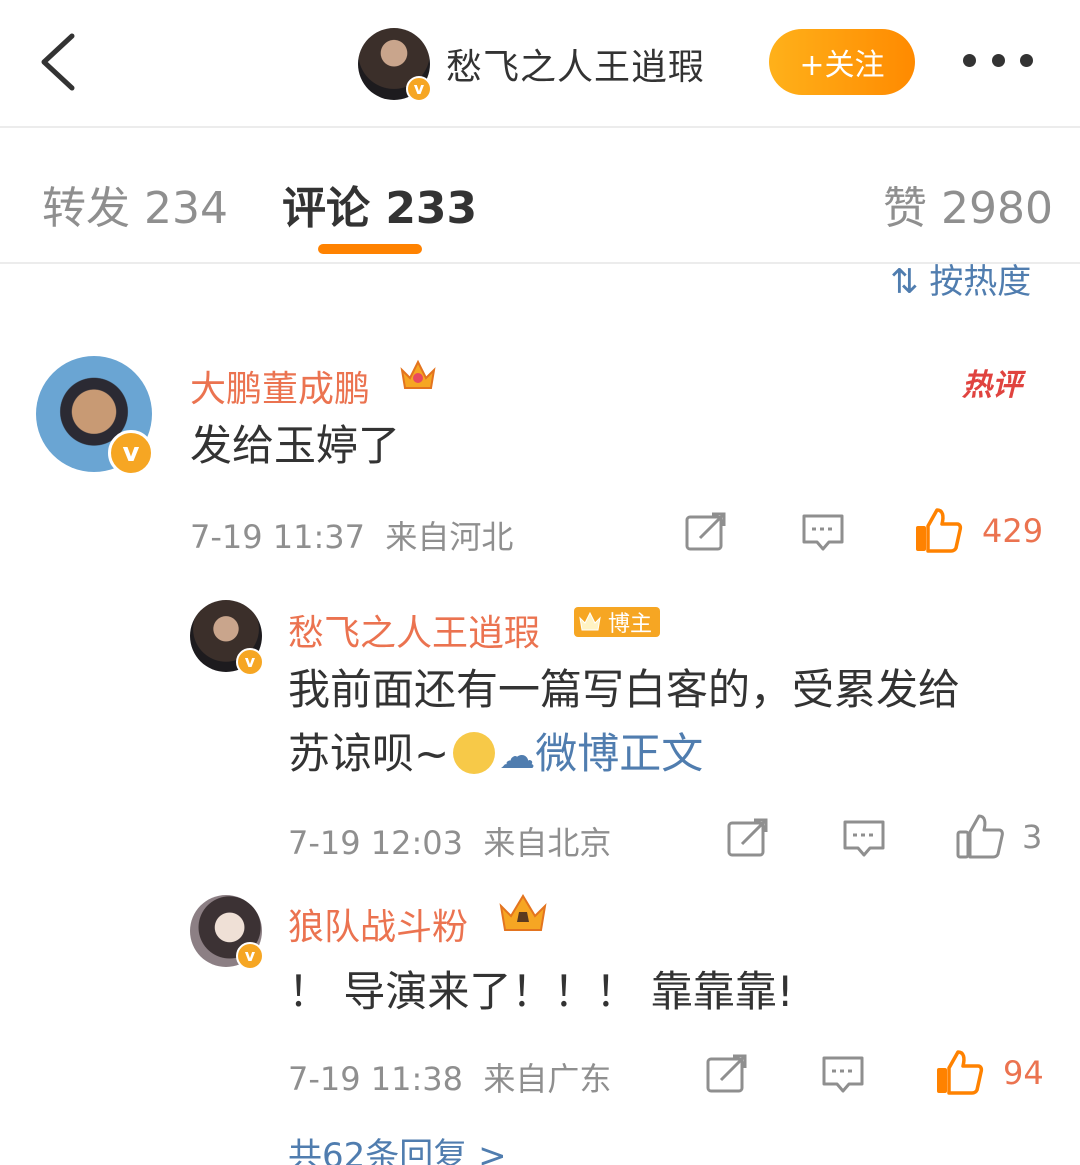 This screenshot has width=1080, height=1165. I want to click on emoji-icon, so click(474, 753).